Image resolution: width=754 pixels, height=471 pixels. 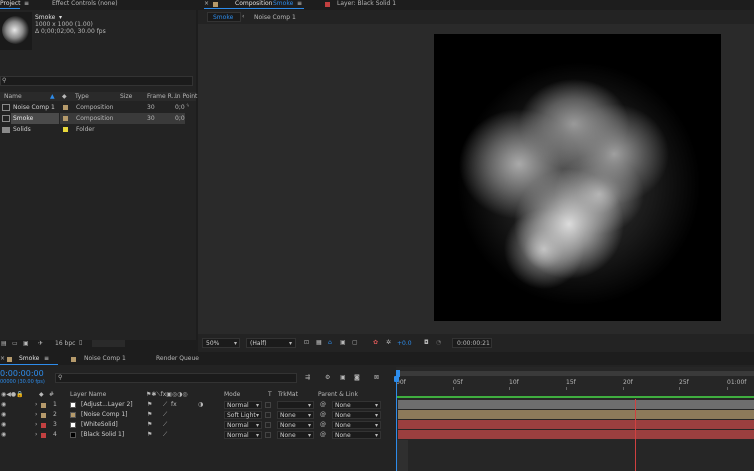 I want to click on color-channels-icon: ✿, so click(x=375, y=343).